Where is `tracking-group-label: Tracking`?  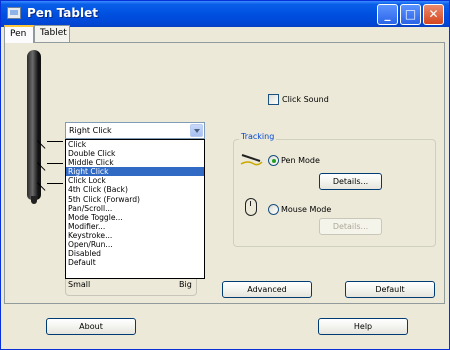 tracking-group-label: Tracking is located at coordinates (258, 136).